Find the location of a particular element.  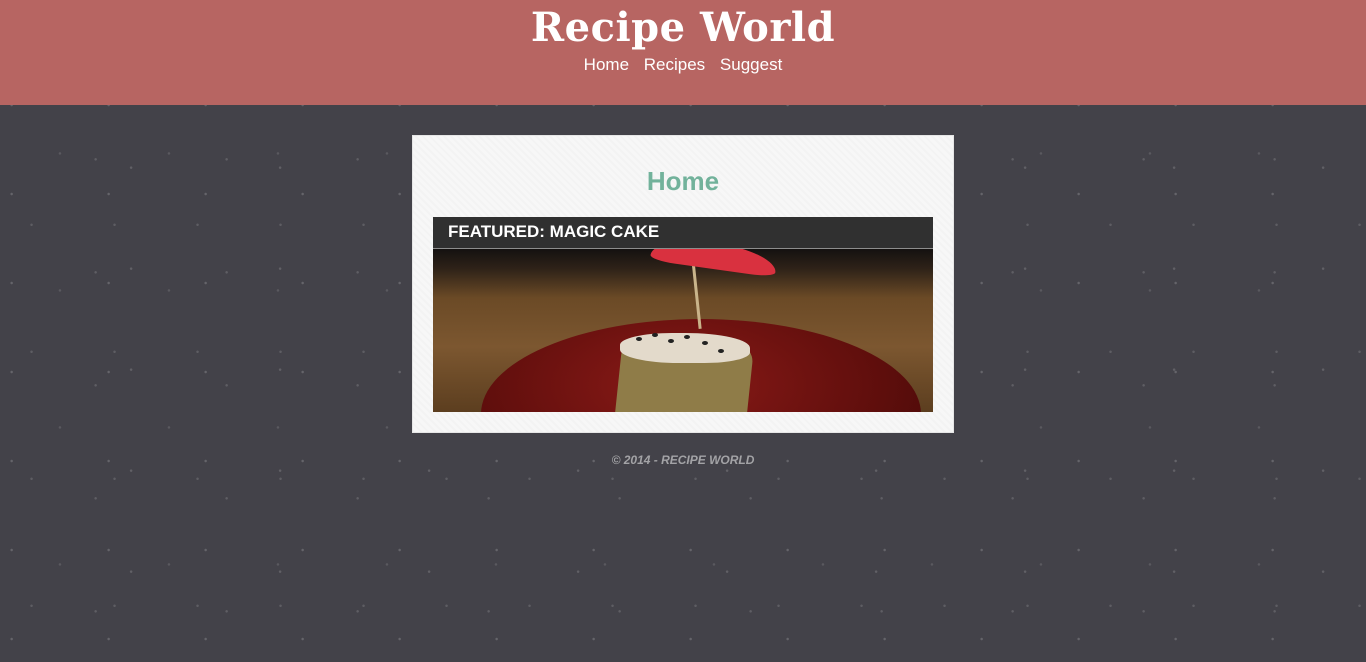

nav-link-recipes: Recipes is located at coordinates (674, 64).